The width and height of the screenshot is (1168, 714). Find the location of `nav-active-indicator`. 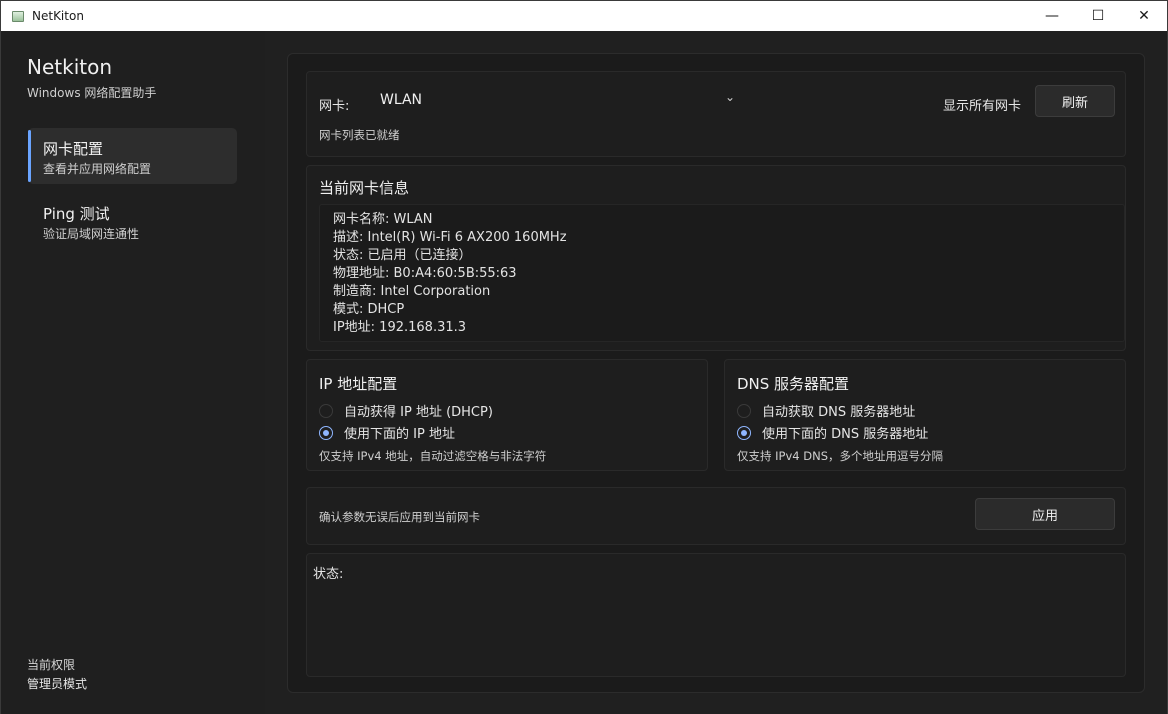

nav-active-indicator is located at coordinates (29, 156).